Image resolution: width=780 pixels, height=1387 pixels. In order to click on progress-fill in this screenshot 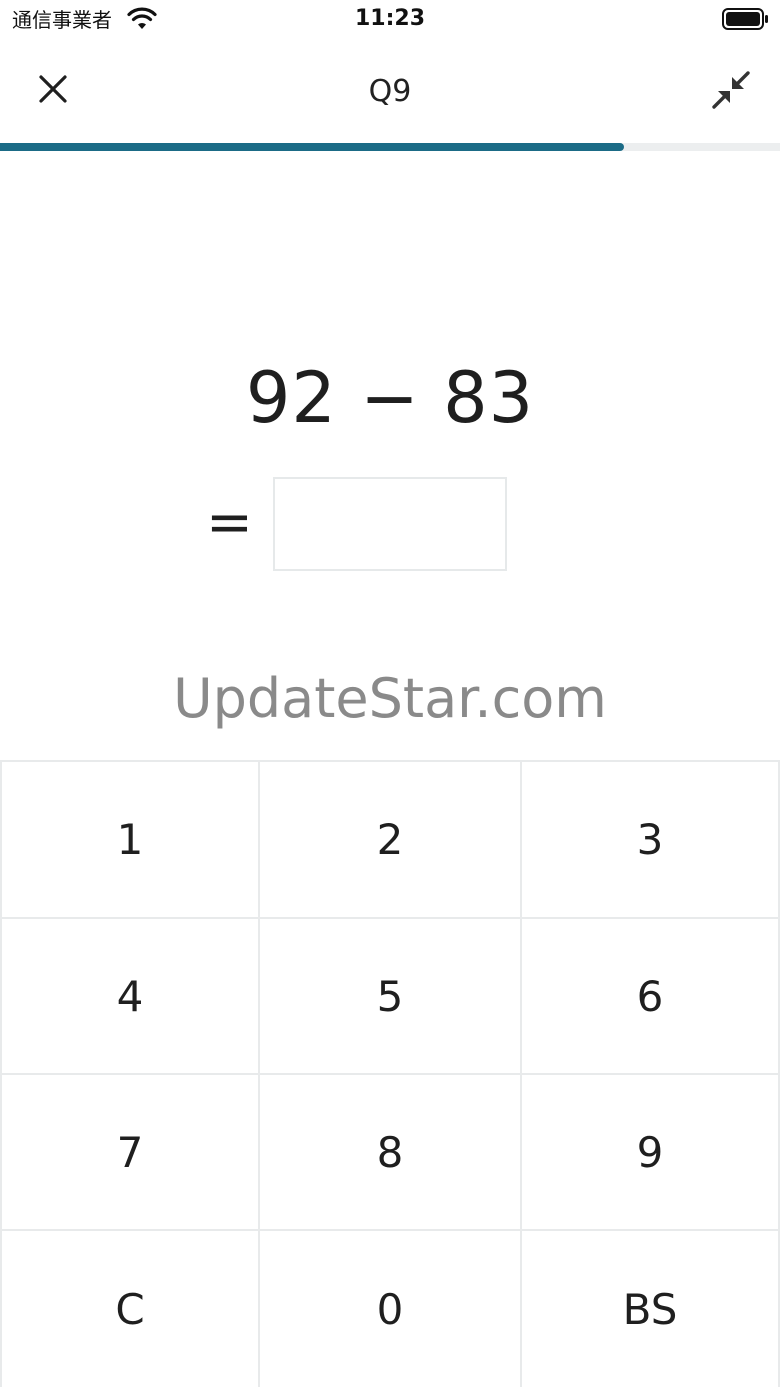, I will do `click(312, 147)`.